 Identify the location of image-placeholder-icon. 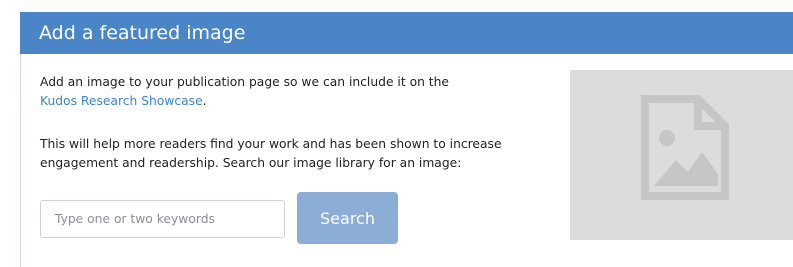
(685, 147).